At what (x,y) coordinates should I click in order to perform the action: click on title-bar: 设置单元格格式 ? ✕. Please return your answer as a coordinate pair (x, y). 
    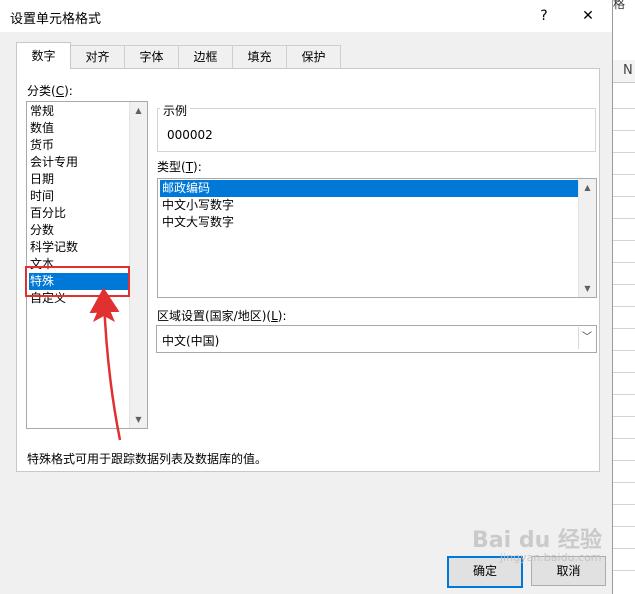
    Looking at the image, I should click on (306, 16).